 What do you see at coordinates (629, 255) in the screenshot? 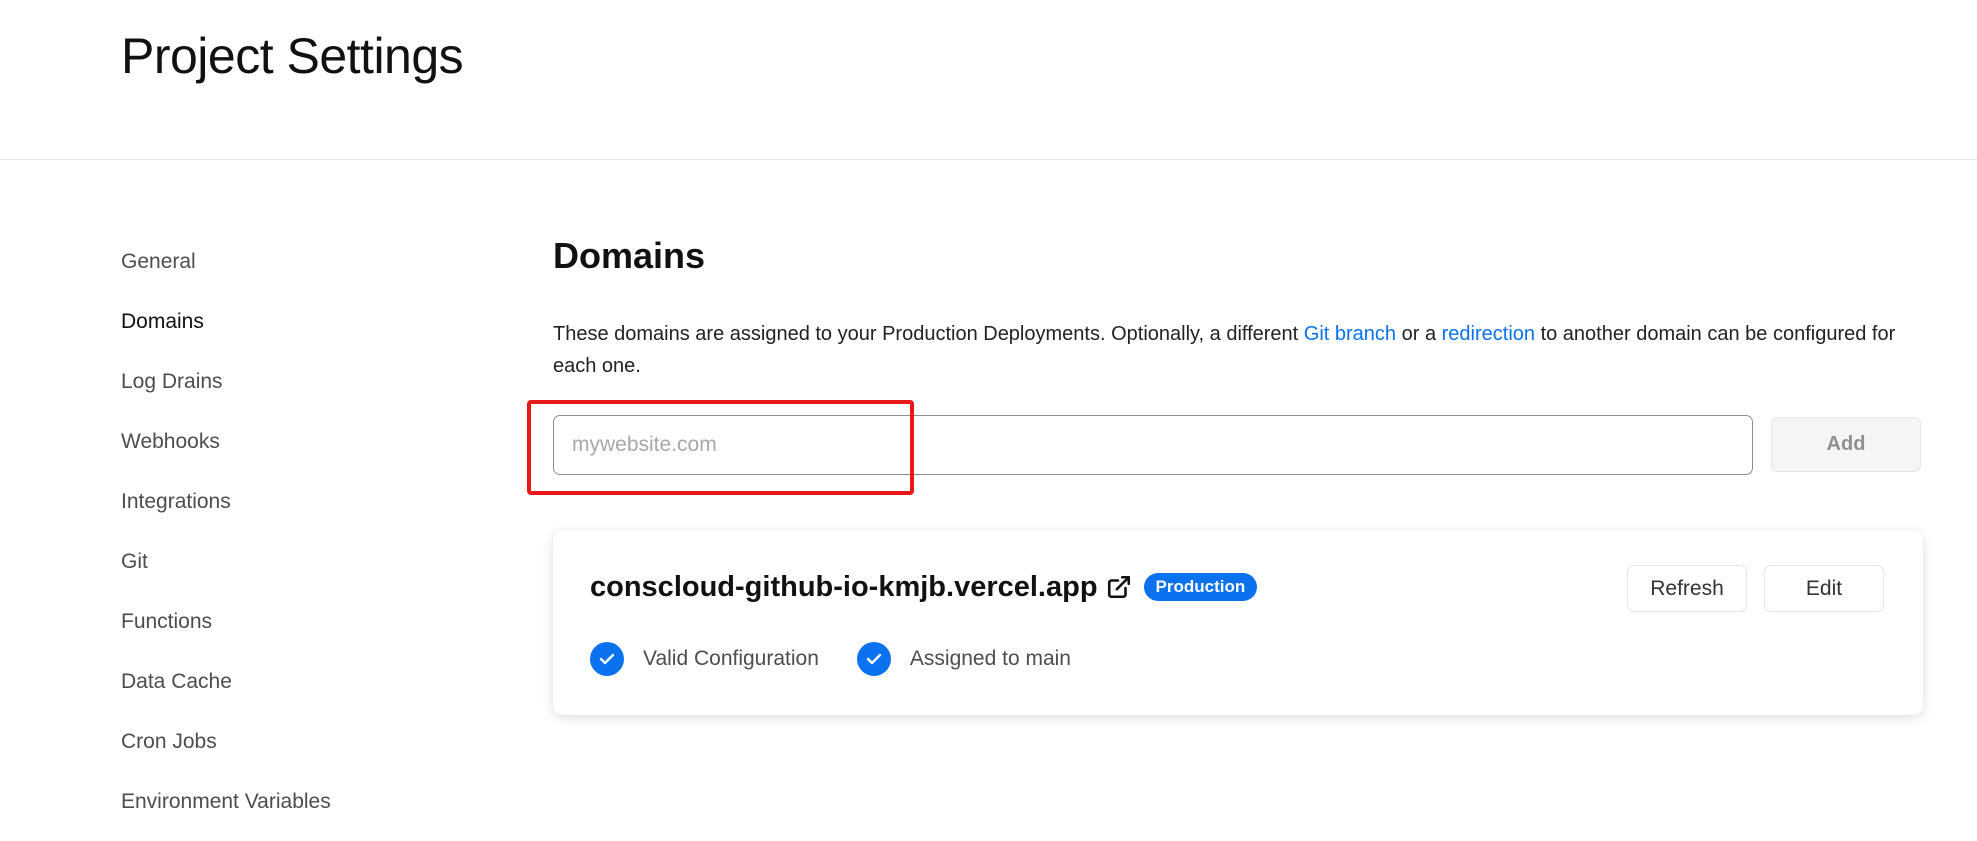
I see `section-title: Domains` at bounding box center [629, 255].